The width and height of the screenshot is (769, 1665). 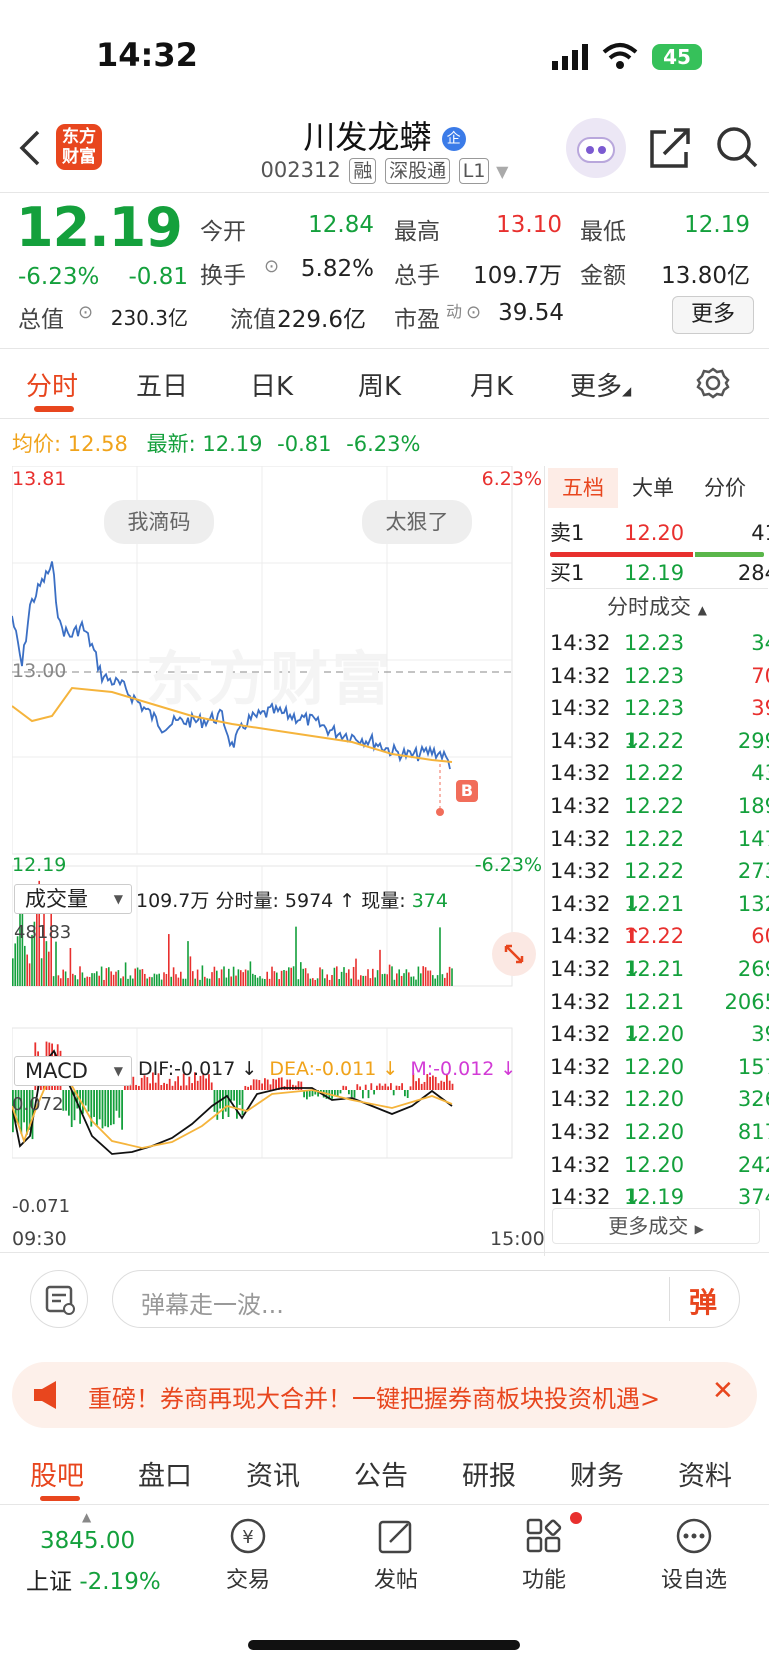 I want to click on danmu-chip: 太狠了, so click(x=417, y=522).